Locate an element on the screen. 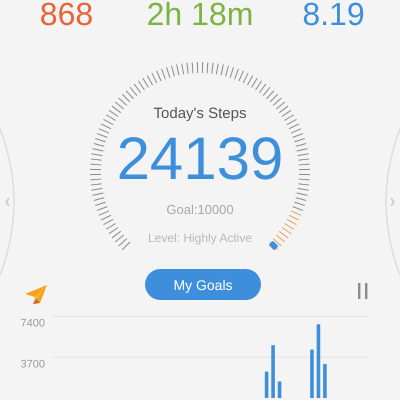 Image resolution: width=400 pixels, height=400 pixels. axis-label: 7400 is located at coordinates (32, 324).